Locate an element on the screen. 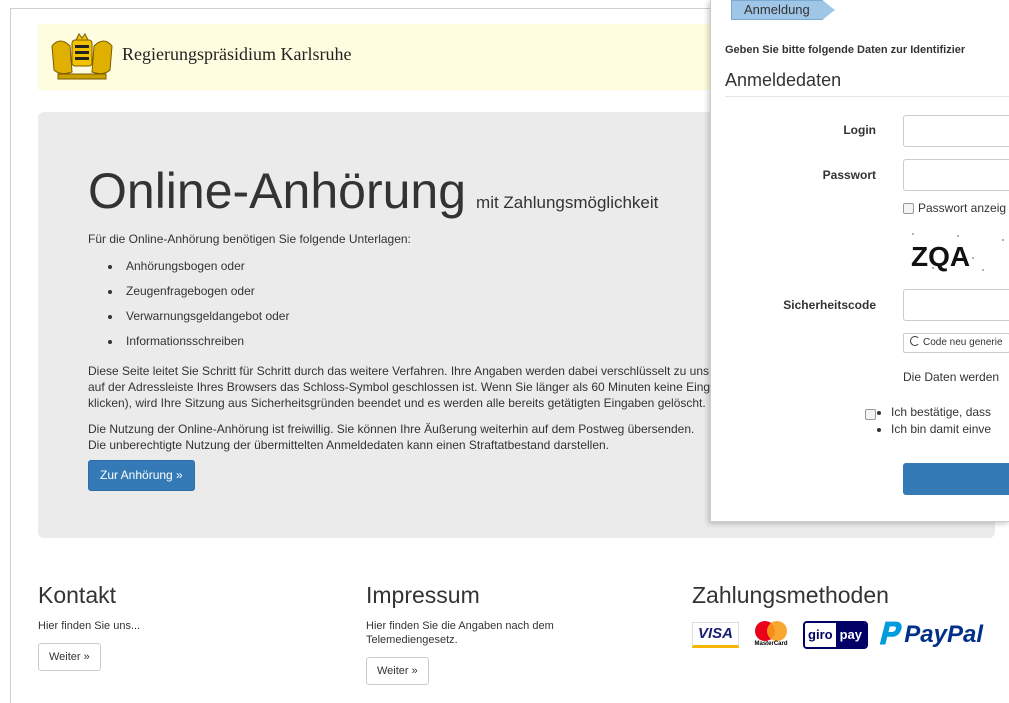  kontakt-section: Kontakt Hier finden Sie uns... Weiter » is located at coordinates (89, 626).